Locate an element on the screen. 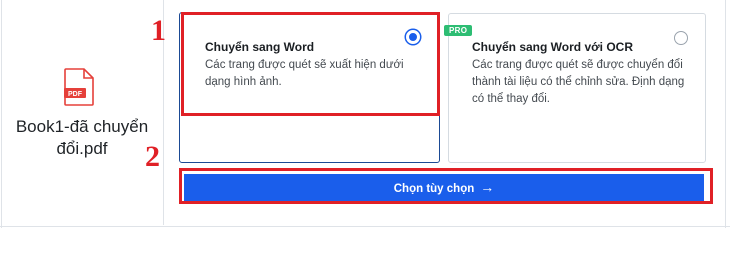  pdf-label: PDF is located at coordinates (75, 94).